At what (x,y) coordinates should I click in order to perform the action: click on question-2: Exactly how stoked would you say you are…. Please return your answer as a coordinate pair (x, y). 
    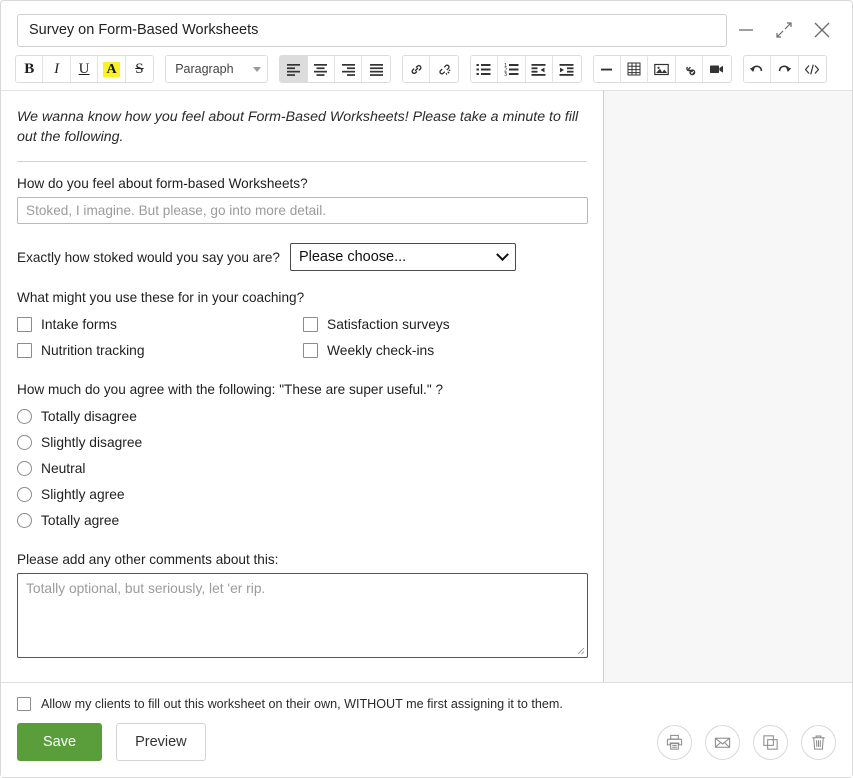
    Looking at the image, I should click on (302, 257).